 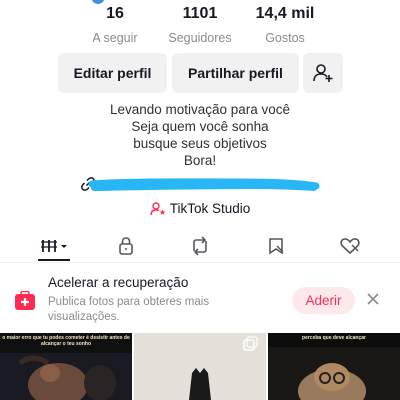 I want to click on join-button: Aderir, so click(x=323, y=300).